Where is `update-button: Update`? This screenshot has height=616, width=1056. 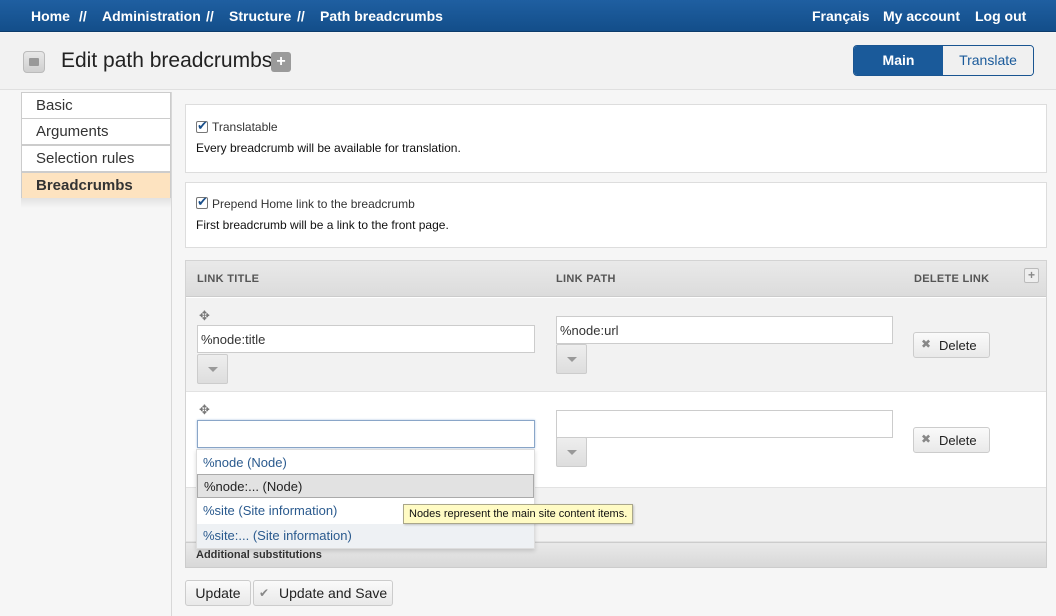 update-button: Update is located at coordinates (218, 593).